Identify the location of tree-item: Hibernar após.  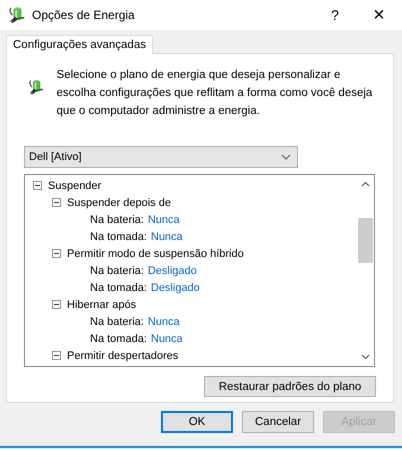
(101, 304).